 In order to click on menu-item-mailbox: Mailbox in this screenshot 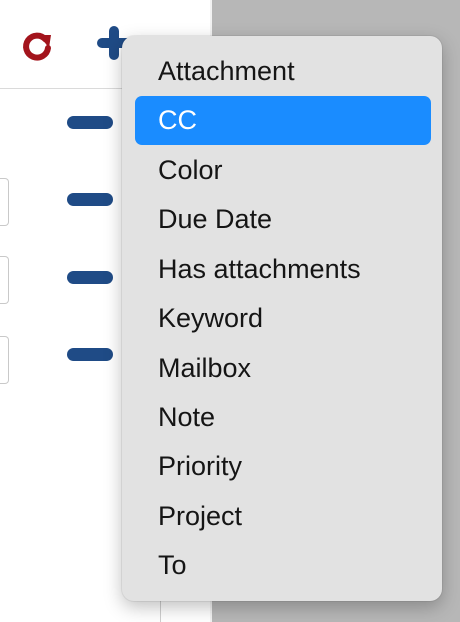, I will do `click(283, 368)`.